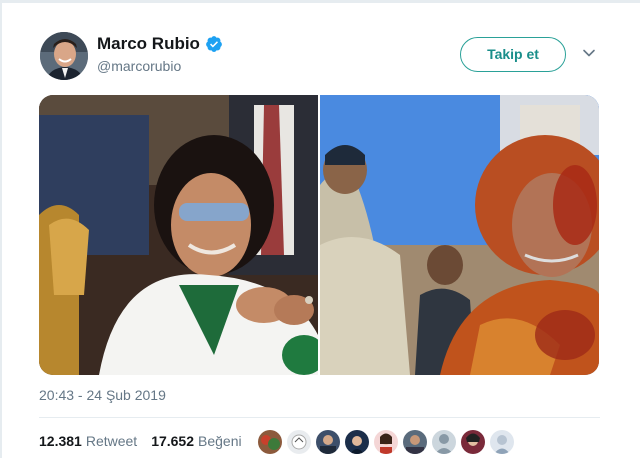 The height and width of the screenshot is (458, 640). Describe the element at coordinates (513, 54) in the screenshot. I see `follow-button: Takip et` at that location.